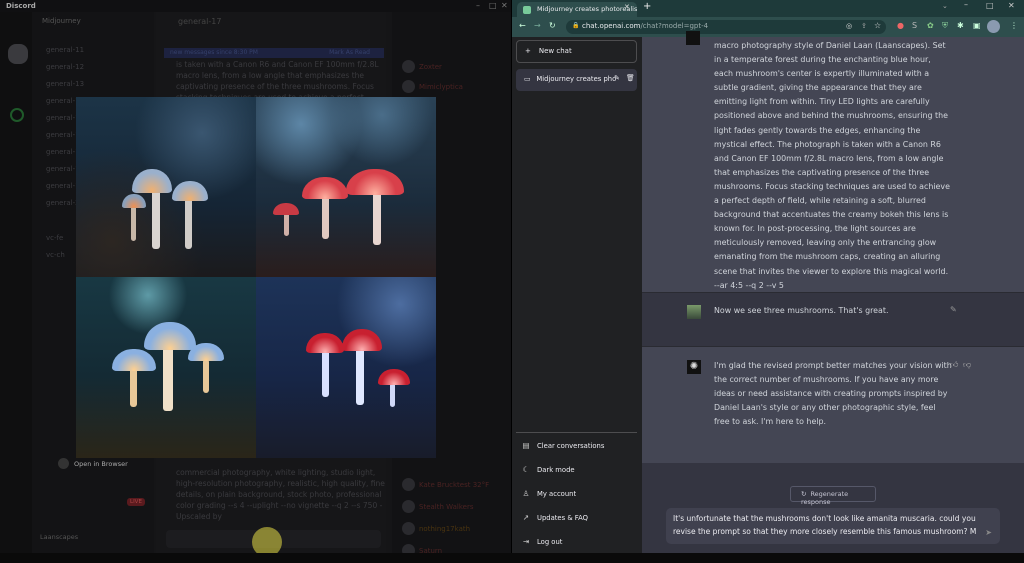 The height and width of the screenshot is (563, 1024). I want to click on refresh-icon: ↻, so click(804, 494).